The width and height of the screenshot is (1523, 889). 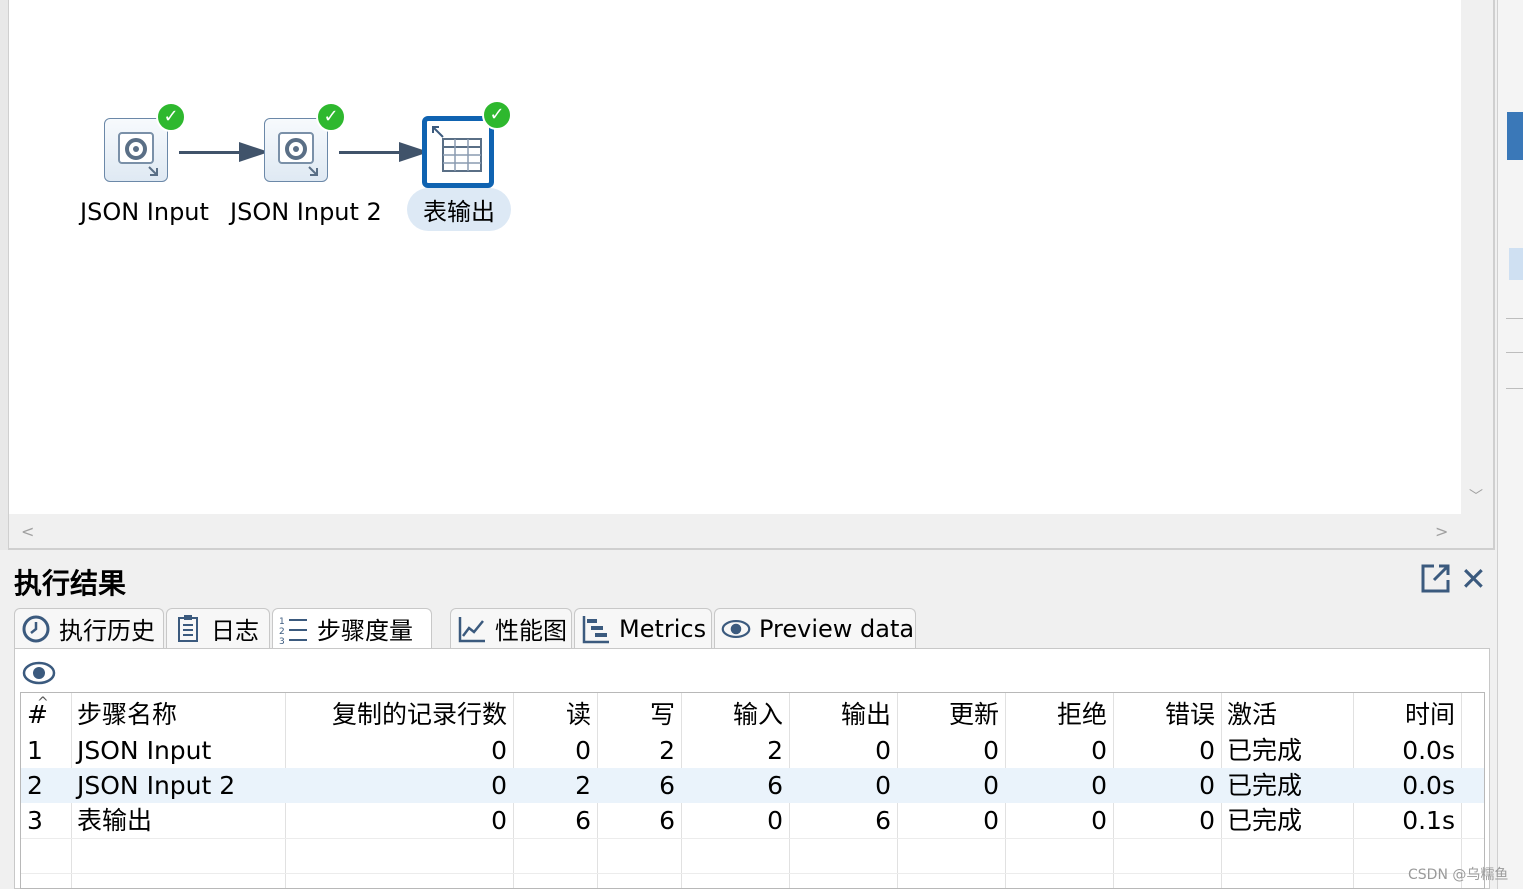 What do you see at coordinates (1494, 275) in the screenshot?
I see `vertical-divider` at bounding box center [1494, 275].